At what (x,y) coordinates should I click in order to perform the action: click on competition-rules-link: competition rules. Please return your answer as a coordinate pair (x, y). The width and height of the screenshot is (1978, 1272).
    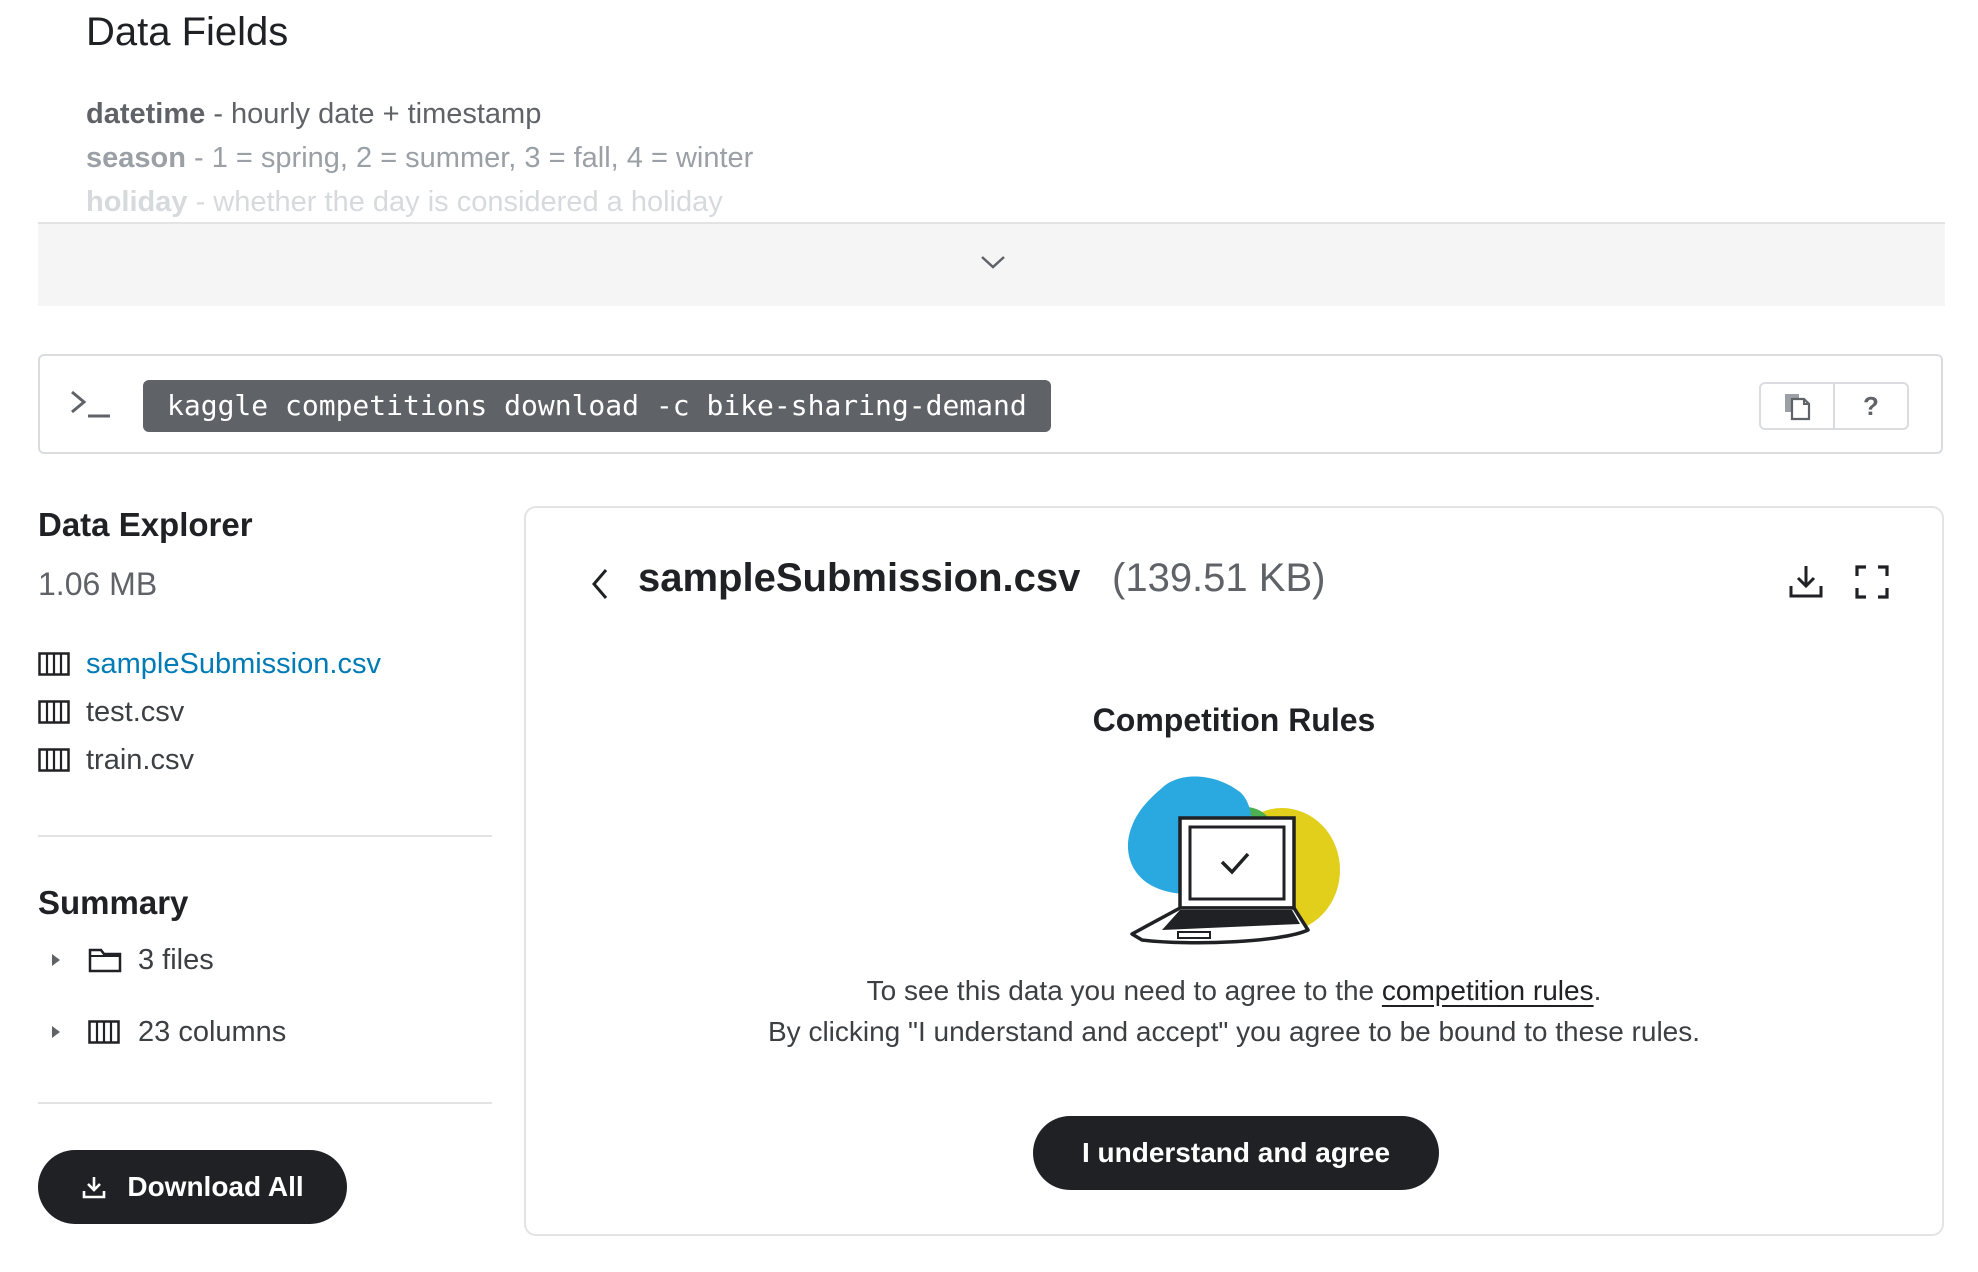
    Looking at the image, I should click on (1488, 990).